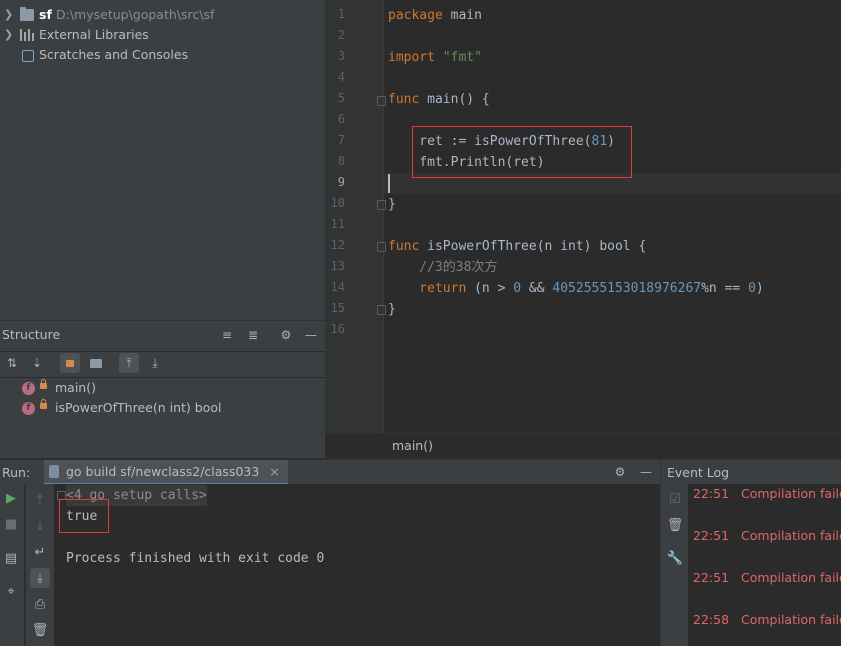 Image resolution: width=841 pixels, height=646 pixels. I want to click on tree-item-sf: ❯ sf D:\mysetup\gopath\src\sf, so click(162, 15).